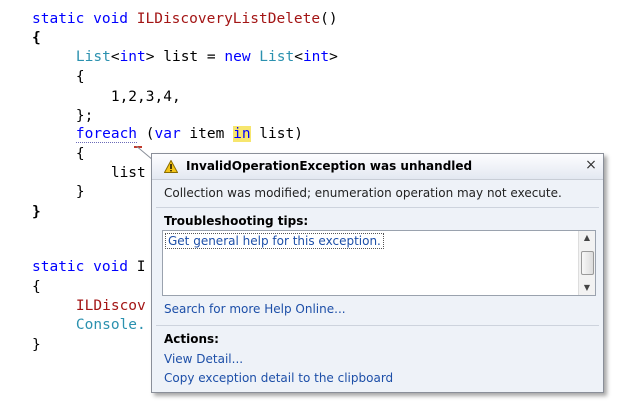 The height and width of the screenshot is (406, 627). What do you see at coordinates (63, 192) in the screenshot?
I see `code-line-10: }` at bounding box center [63, 192].